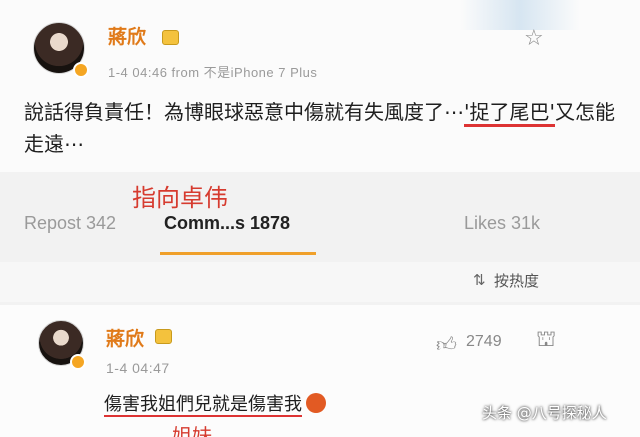 This screenshot has height=437, width=640. I want to click on comment-text: 傷害我姐們兒就是傷害我, so click(215, 403).